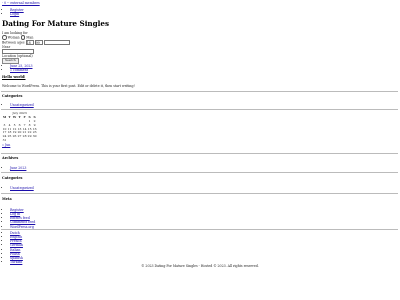  What do you see at coordinates (13, 42) in the screenshot?
I see `age-label: Between ages` at bounding box center [13, 42].